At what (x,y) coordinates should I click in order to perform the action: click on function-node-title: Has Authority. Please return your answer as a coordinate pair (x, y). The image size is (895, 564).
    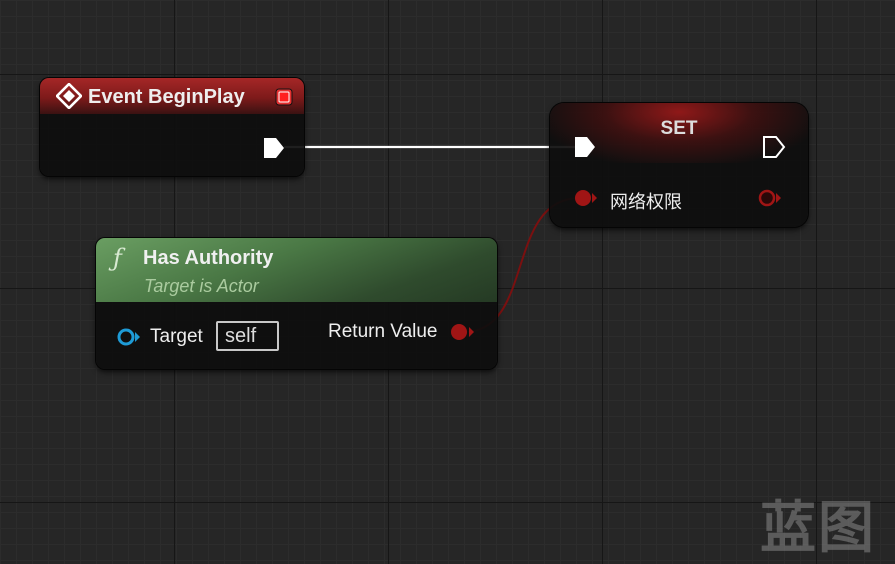
    Looking at the image, I should click on (208, 258).